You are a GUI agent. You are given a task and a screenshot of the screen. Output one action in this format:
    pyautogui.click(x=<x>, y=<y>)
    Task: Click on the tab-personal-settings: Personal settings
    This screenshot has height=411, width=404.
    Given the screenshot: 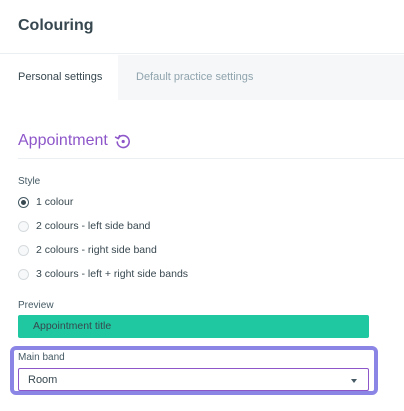 What is the action you would take?
    pyautogui.click(x=59, y=77)
    